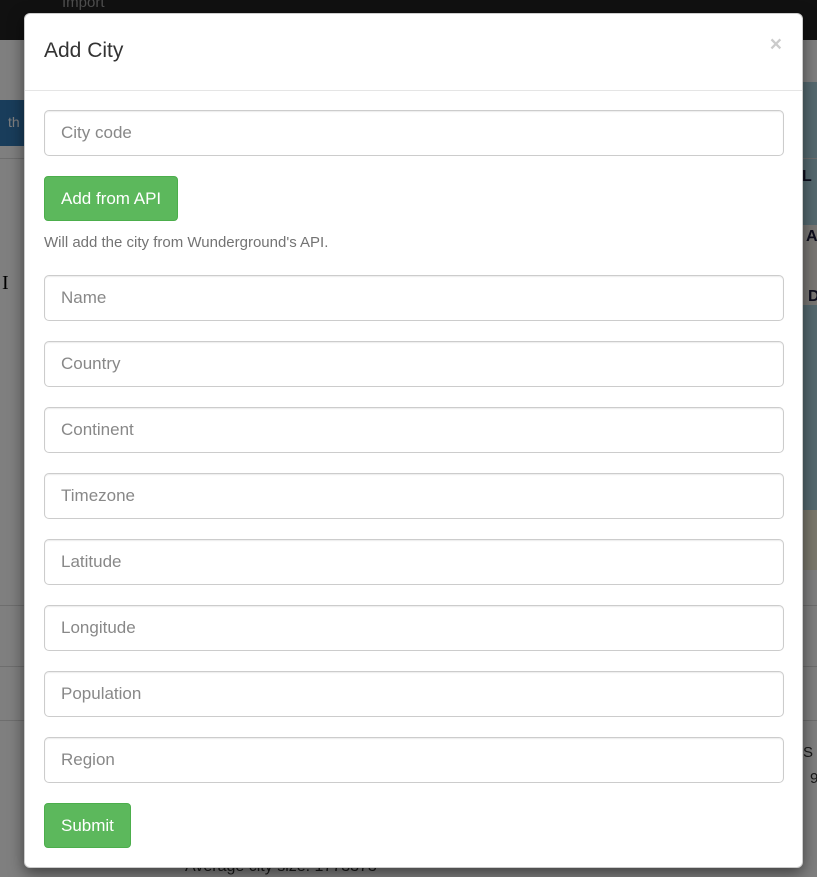 The height and width of the screenshot is (877, 817). I want to click on timezone-input, so click(414, 496).